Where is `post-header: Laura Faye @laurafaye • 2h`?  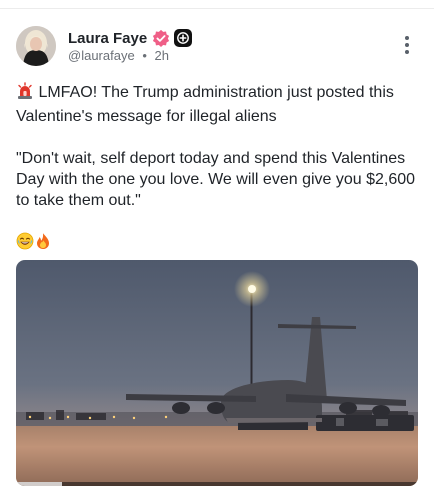
post-header: Laura Faye @laurafaye • 2h is located at coordinates (217, 46).